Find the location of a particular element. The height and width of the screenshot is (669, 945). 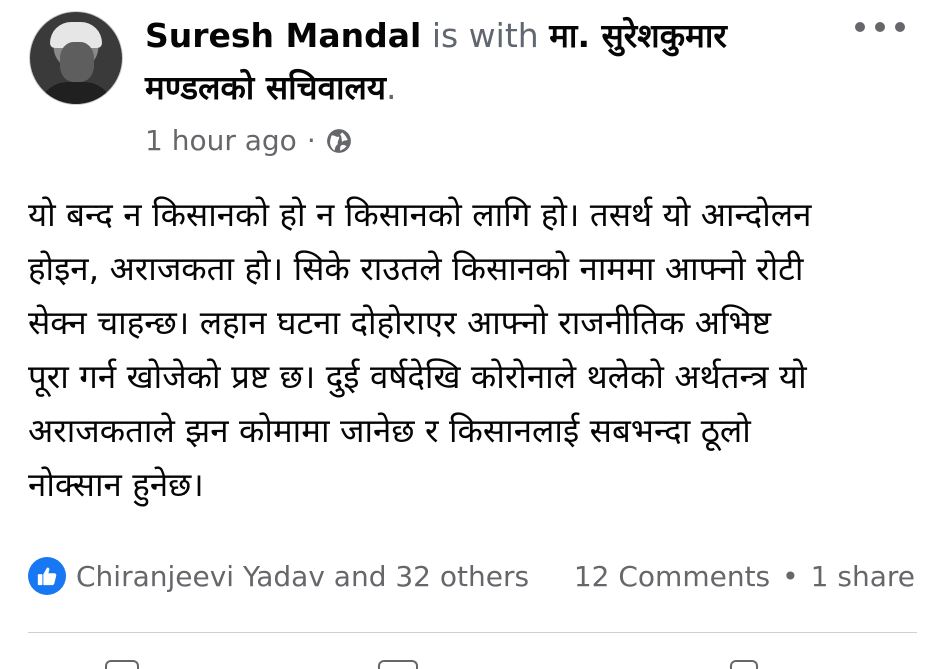

post-stats: 12 Comments • 1 share is located at coordinates (744, 576).